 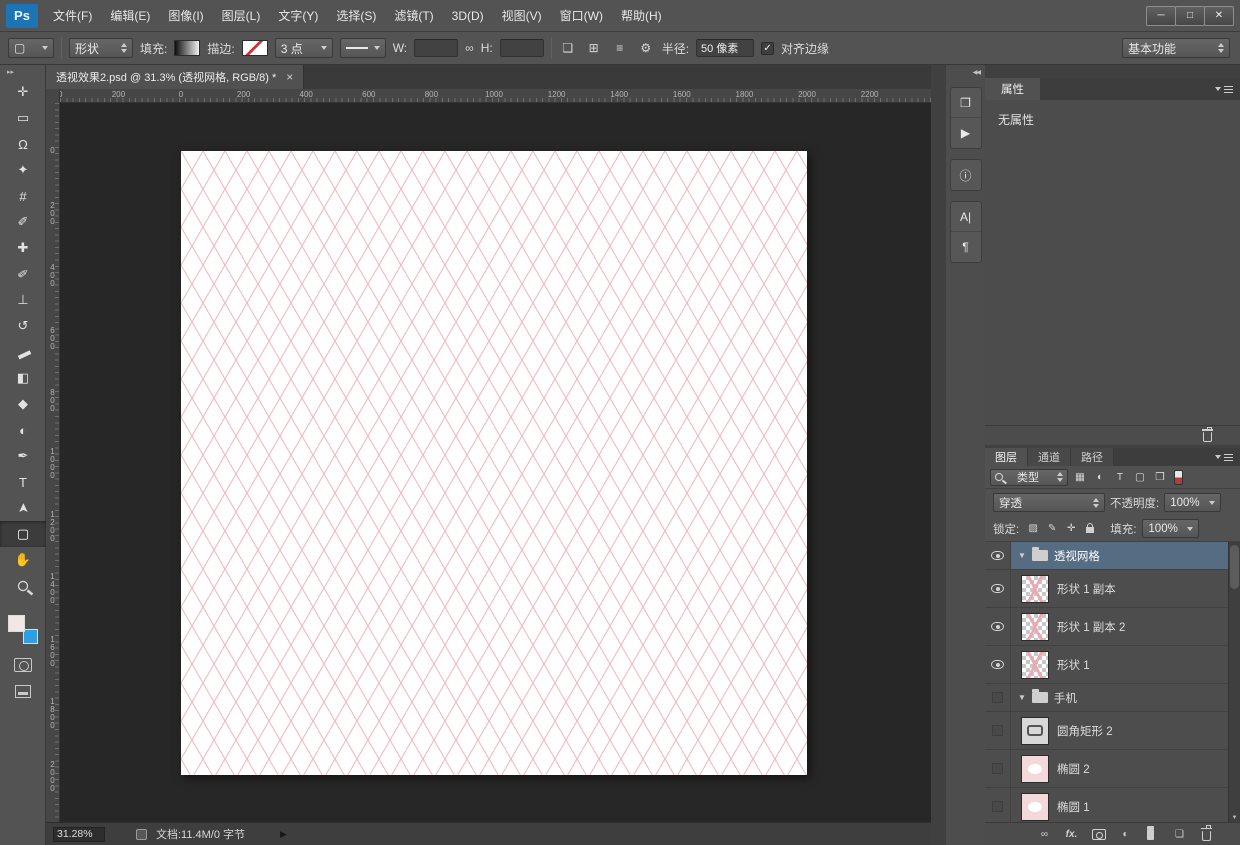 I want to click on delete-layer-icon, so click(x=1206, y=834).